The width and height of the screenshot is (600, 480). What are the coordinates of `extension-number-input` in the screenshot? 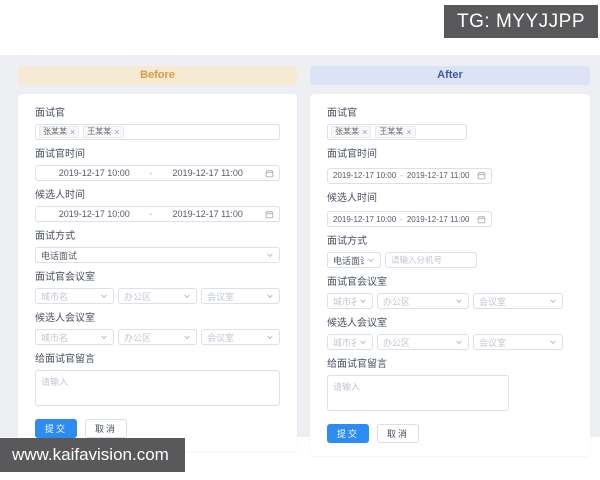 It's located at (431, 260).